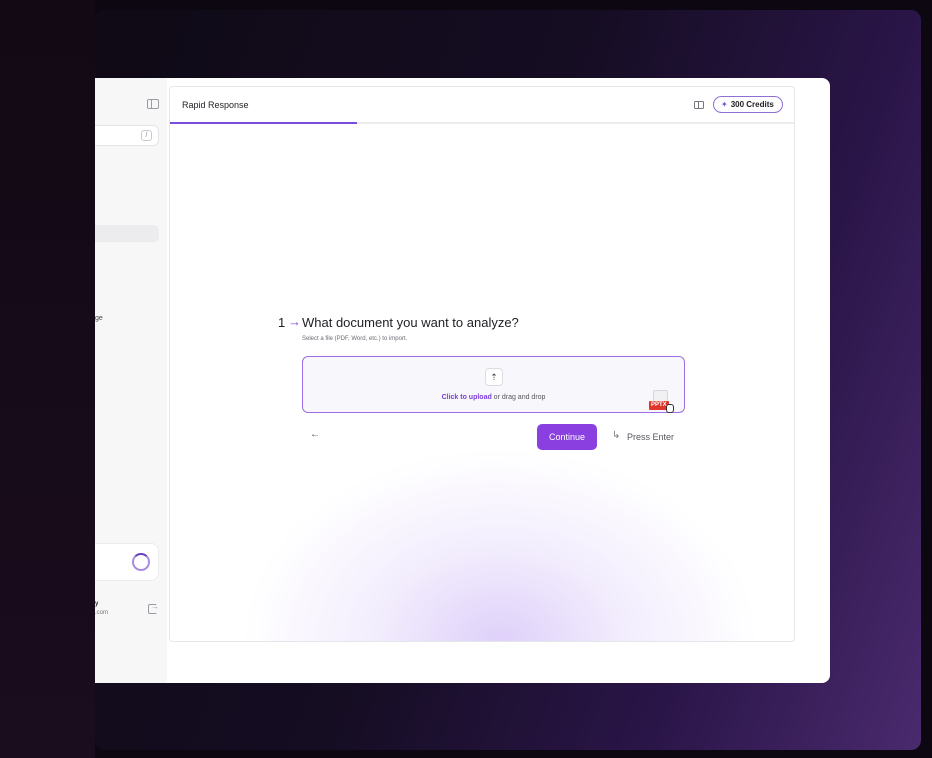  What do you see at coordinates (215, 105) in the screenshot?
I see `page-title: Rapid Response` at bounding box center [215, 105].